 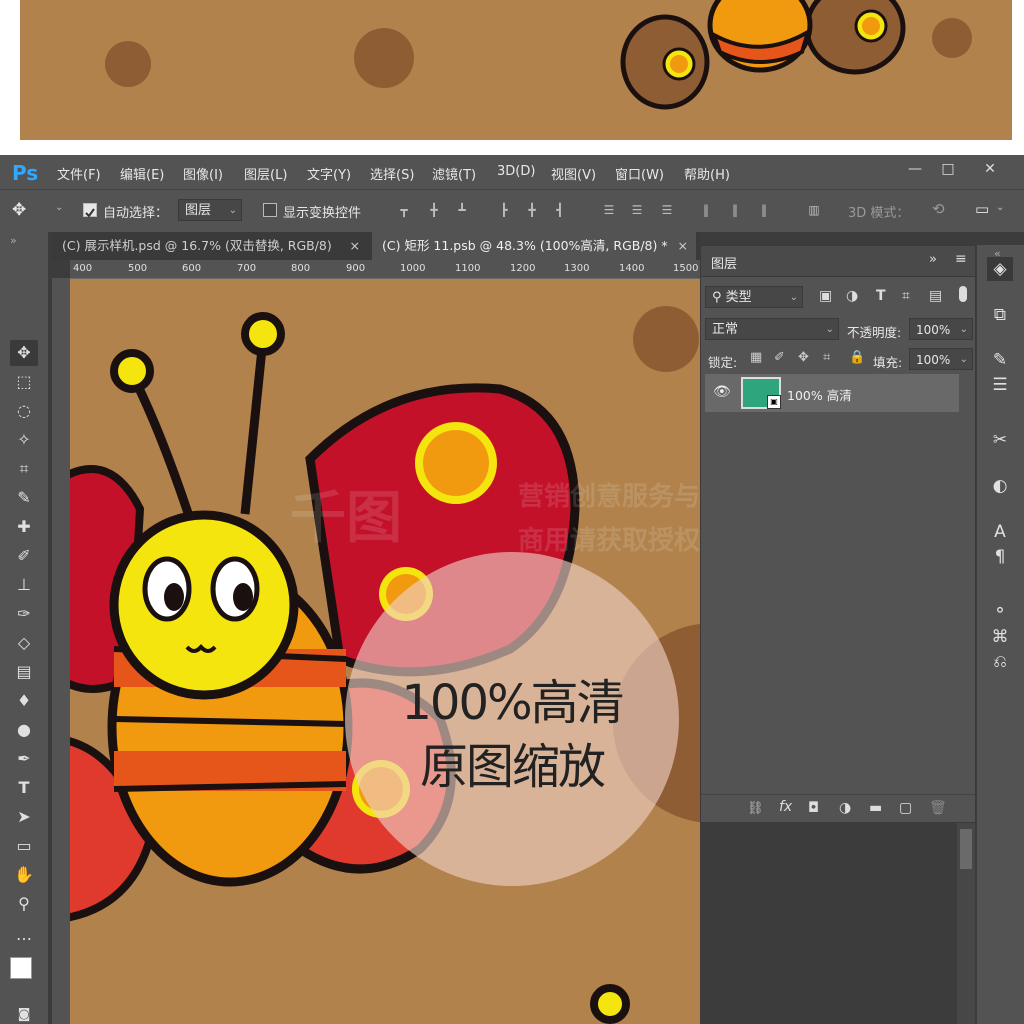 What do you see at coordinates (814, 210) in the screenshot?
I see `auto-align-icon: ▥` at bounding box center [814, 210].